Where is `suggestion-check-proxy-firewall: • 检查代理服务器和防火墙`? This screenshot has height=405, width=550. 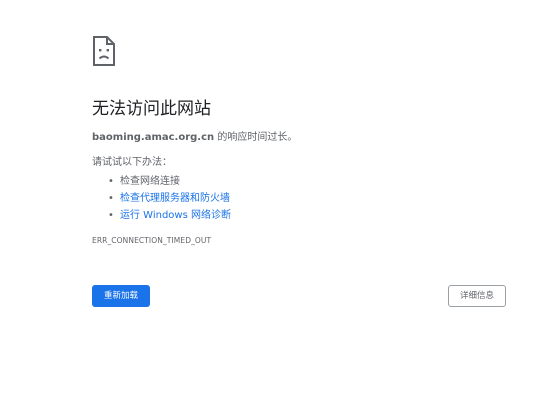
suggestion-check-proxy-firewall: • 检查代理服务器和防火墙 is located at coordinates (161, 198).